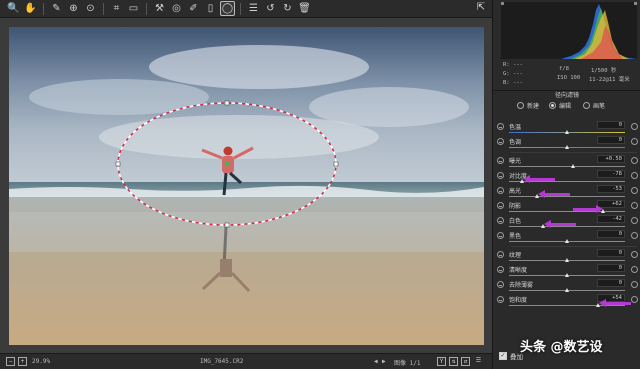 This screenshot has height=369, width=640. What do you see at coordinates (159, 8) in the screenshot?
I see `spot-removal-icon: ⚒` at bounding box center [159, 8].